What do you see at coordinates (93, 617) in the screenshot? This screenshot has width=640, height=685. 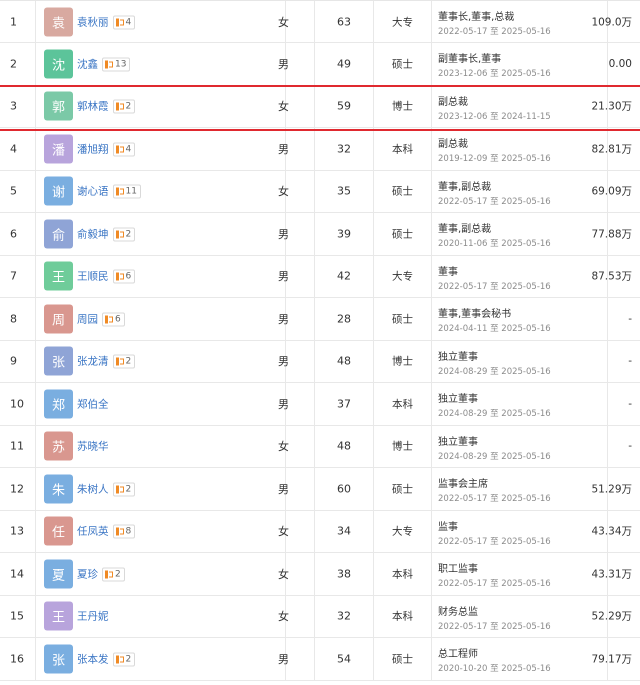 I see `person-name-link: 王丹妮` at bounding box center [93, 617].